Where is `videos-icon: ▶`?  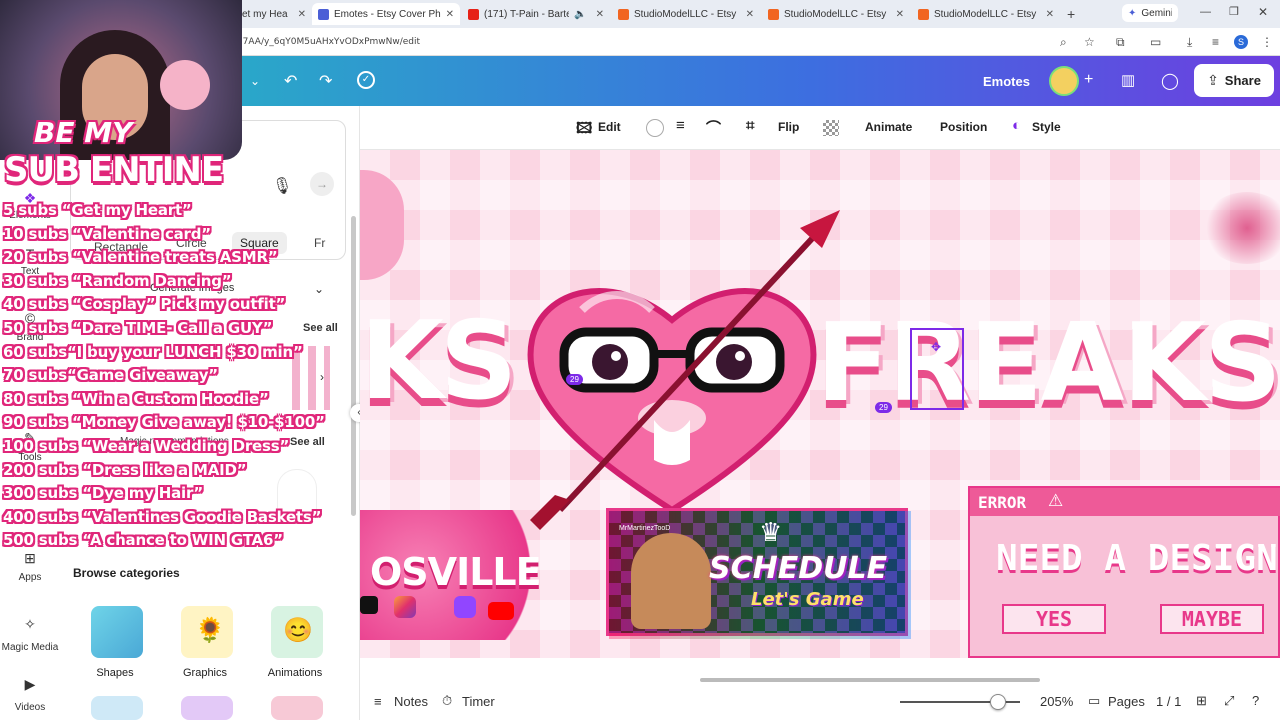 videos-icon: ▶ is located at coordinates (30, 684).